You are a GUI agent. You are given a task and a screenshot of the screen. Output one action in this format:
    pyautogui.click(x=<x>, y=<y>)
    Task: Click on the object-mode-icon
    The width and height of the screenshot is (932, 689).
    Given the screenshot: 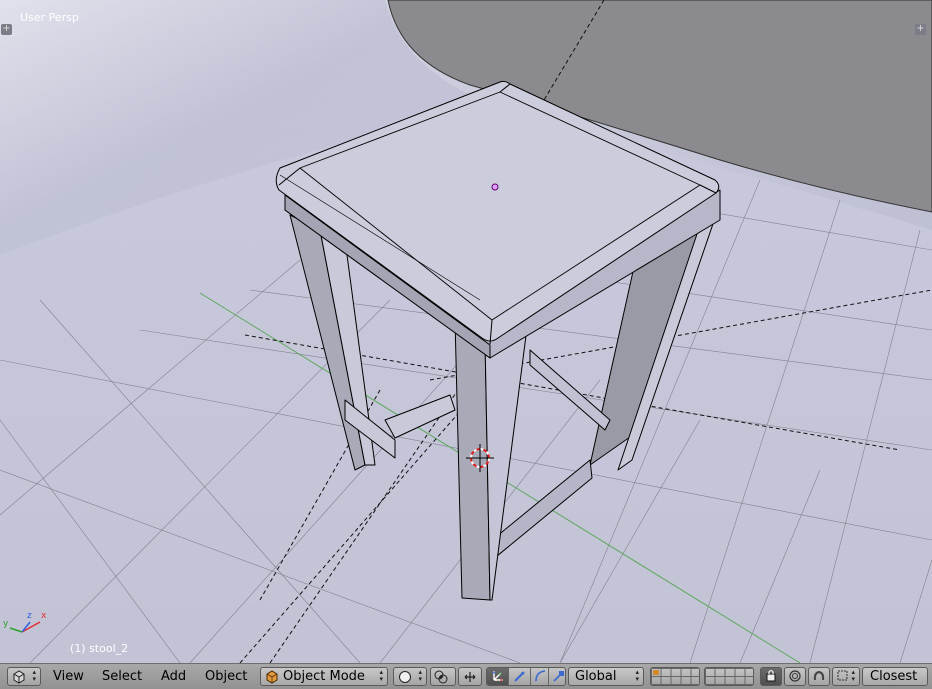 What is the action you would take?
    pyautogui.click(x=272, y=677)
    